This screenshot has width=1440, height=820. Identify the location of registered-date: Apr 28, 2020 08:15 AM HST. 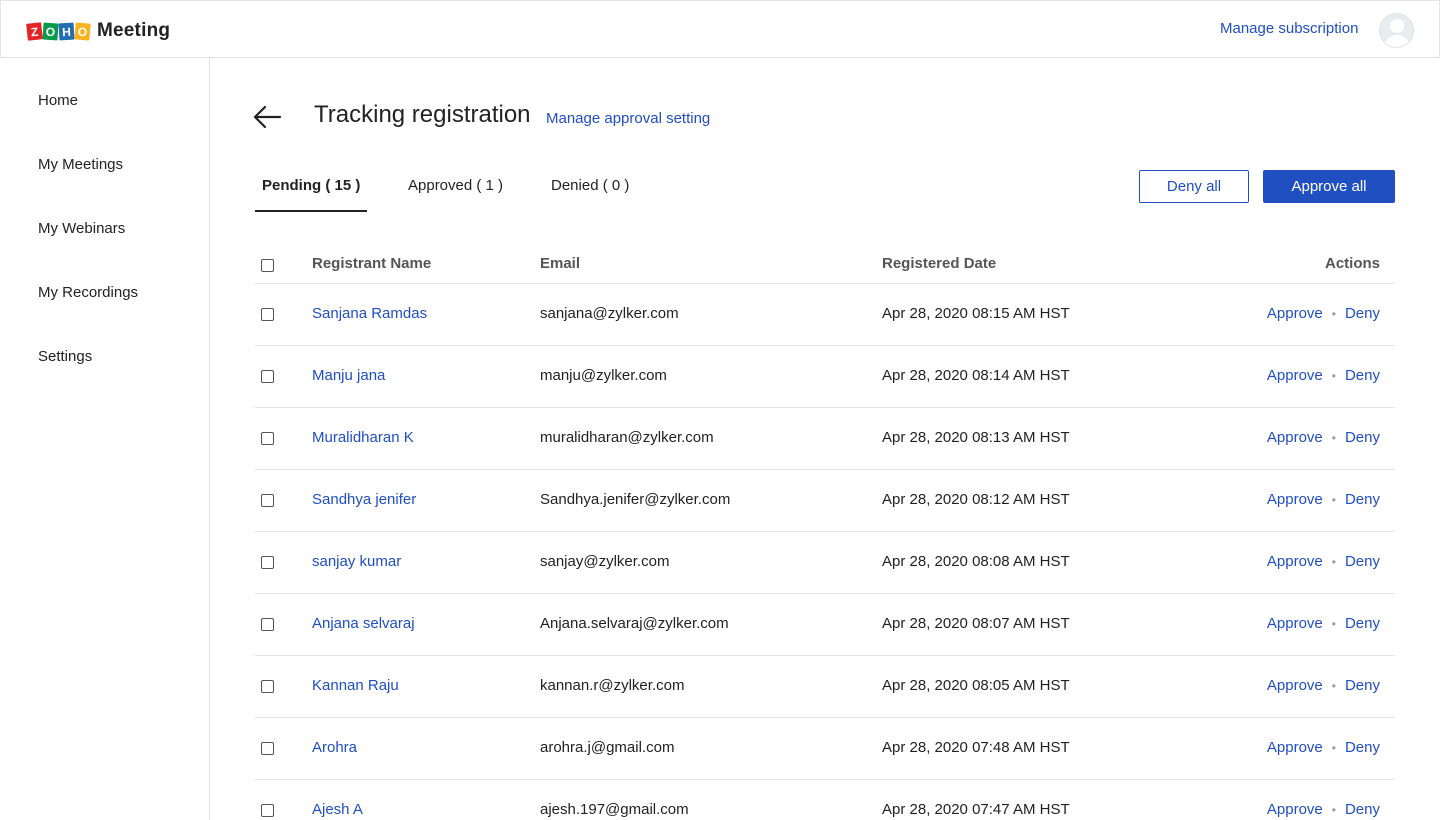
(976, 313).